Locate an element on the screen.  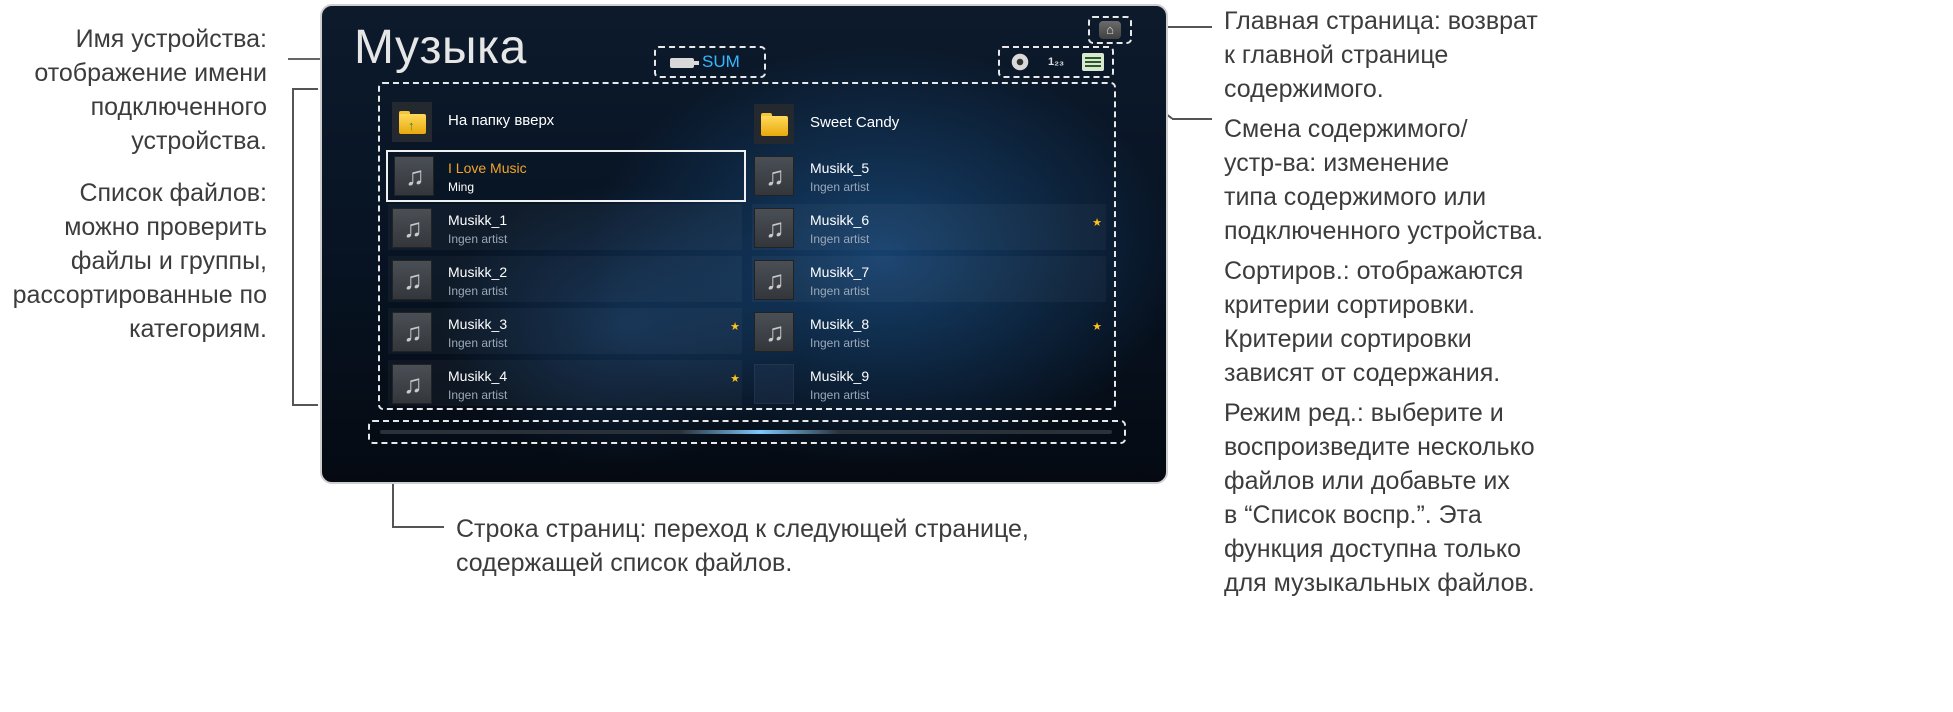
annotation-line: файлов или добавьте их is located at coordinates (1367, 481).